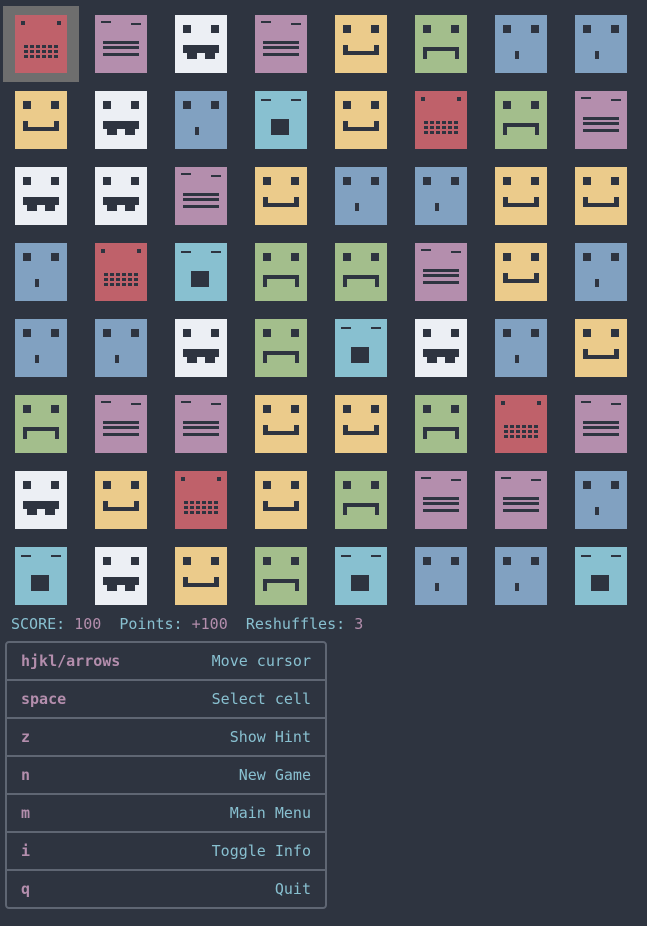 This screenshot has height=926, width=647. What do you see at coordinates (38, 624) in the screenshot?
I see `score-label: SCORE:` at bounding box center [38, 624].